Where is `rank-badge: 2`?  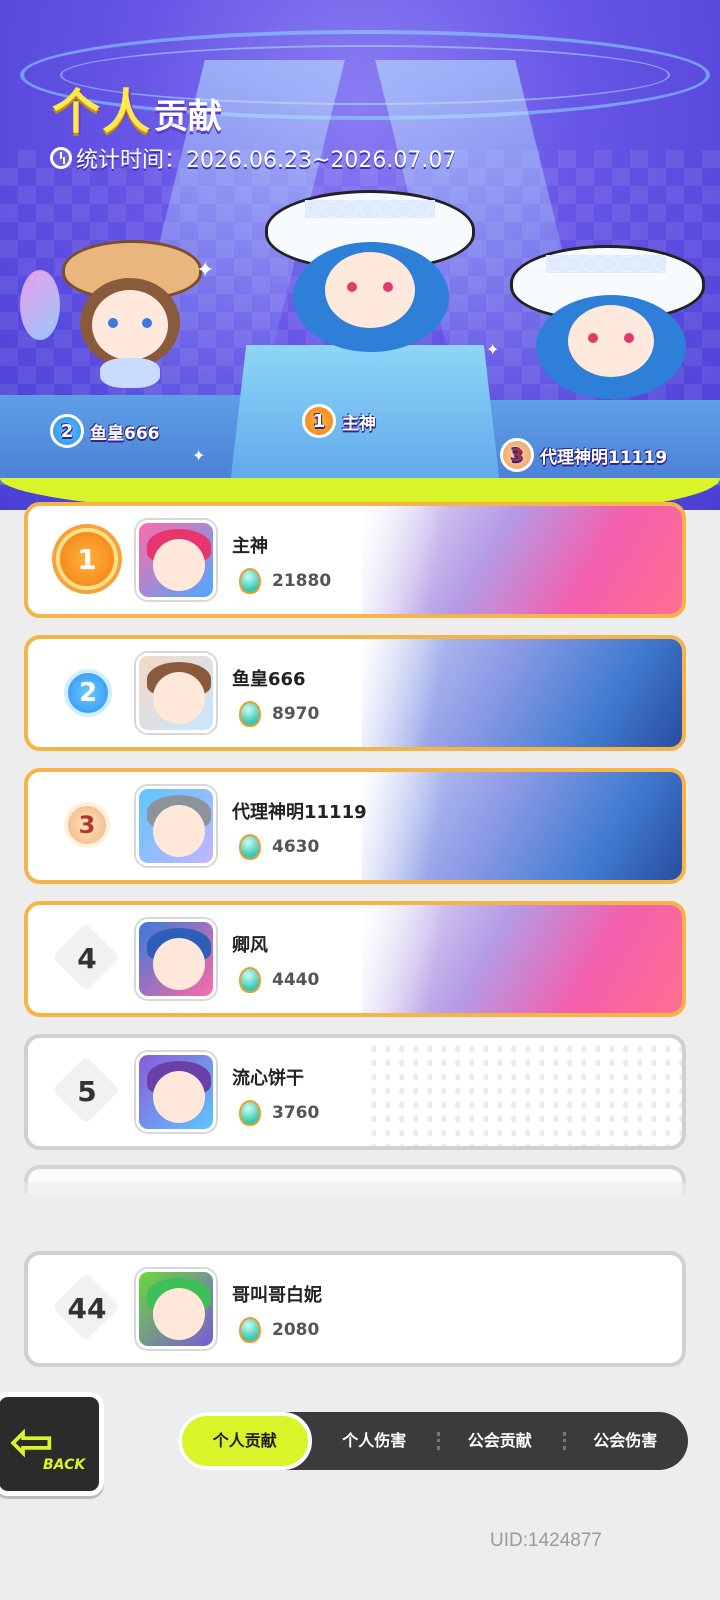 rank-badge: 2 is located at coordinates (67, 431).